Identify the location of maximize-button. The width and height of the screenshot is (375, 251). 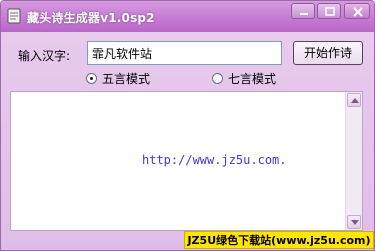
(329, 11).